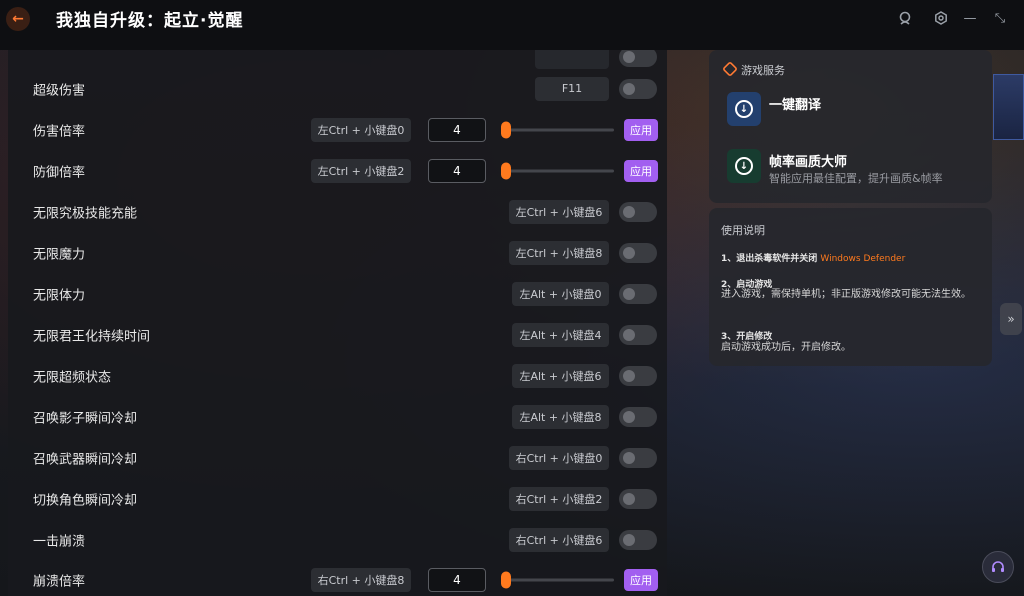 The height and width of the screenshot is (596, 1024). What do you see at coordinates (337, 457) in the screenshot?
I see `list-item: 召唤武器瞬间冷却 右Ctrl + 小键盘0` at bounding box center [337, 457].